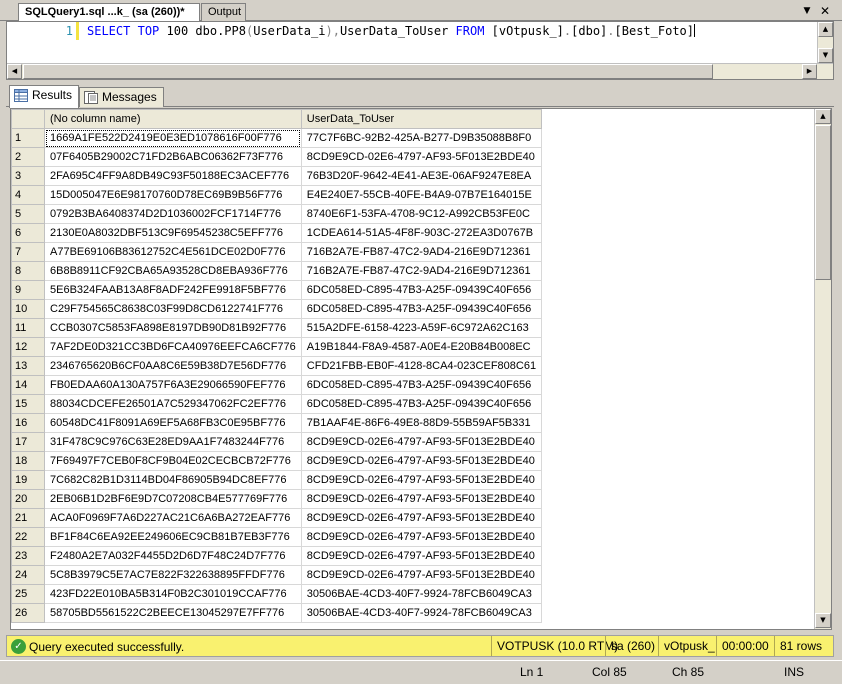 The height and width of the screenshot is (684, 842). Describe the element at coordinates (28, 252) in the screenshot. I see `row-number: 7` at that location.